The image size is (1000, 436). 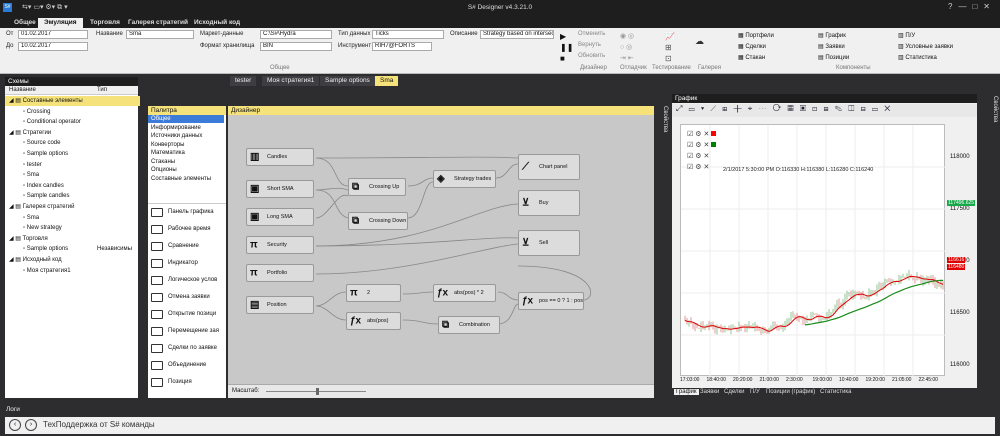 I want to click on tree-item: ▫ Sample options, so click(x=72, y=154).